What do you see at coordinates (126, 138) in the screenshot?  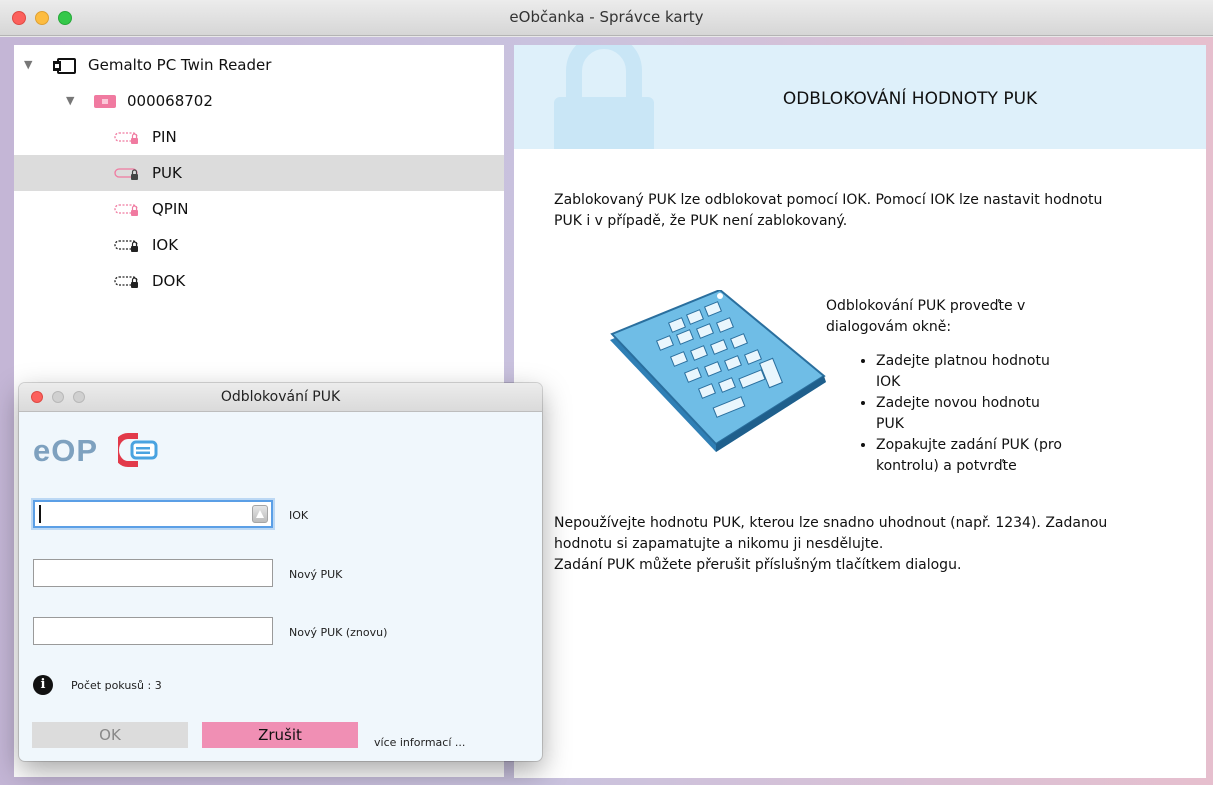 I see `pin-key-icon` at bounding box center [126, 138].